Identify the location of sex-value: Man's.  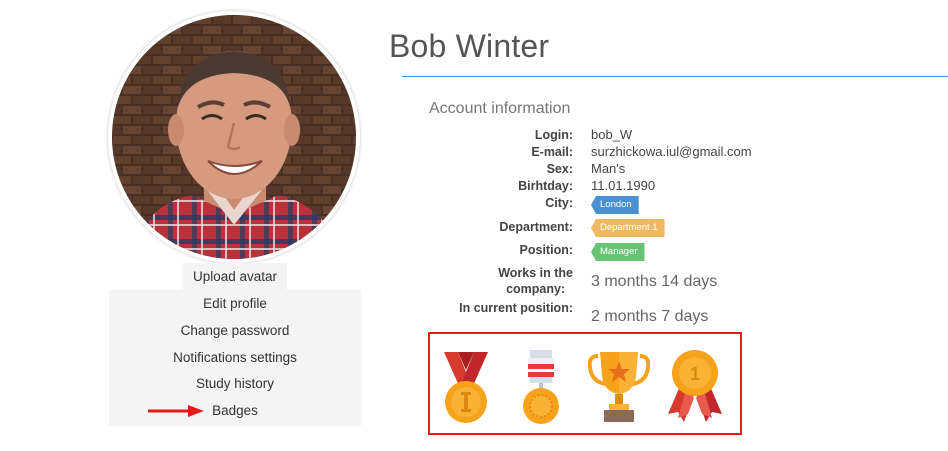
(608, 168).